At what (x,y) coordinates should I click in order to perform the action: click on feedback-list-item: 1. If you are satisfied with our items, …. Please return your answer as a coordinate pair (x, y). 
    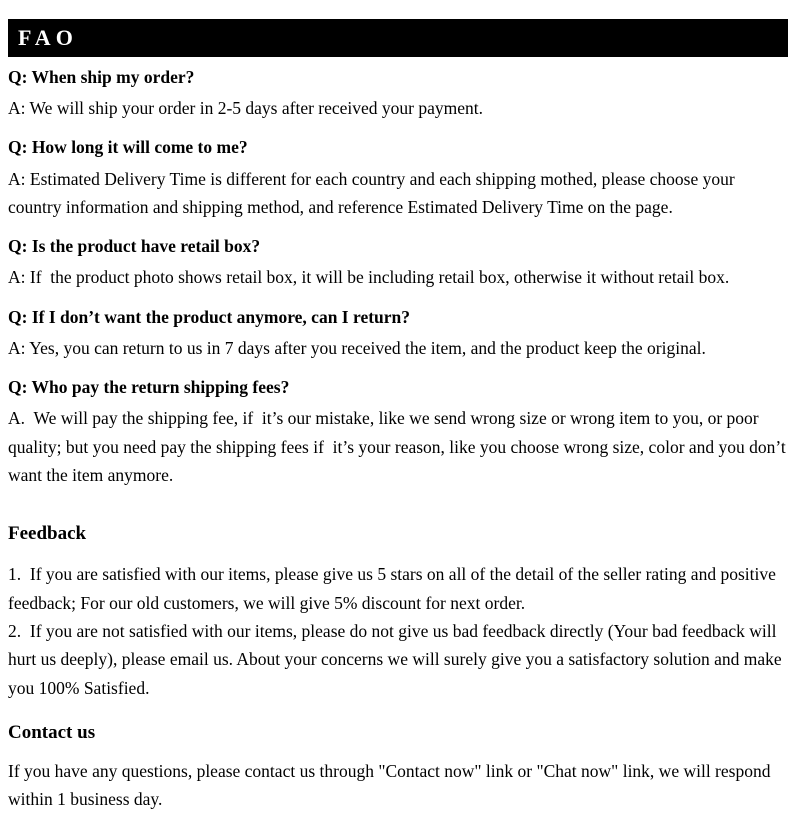
    Looking at the image, I should click on (394, 588).